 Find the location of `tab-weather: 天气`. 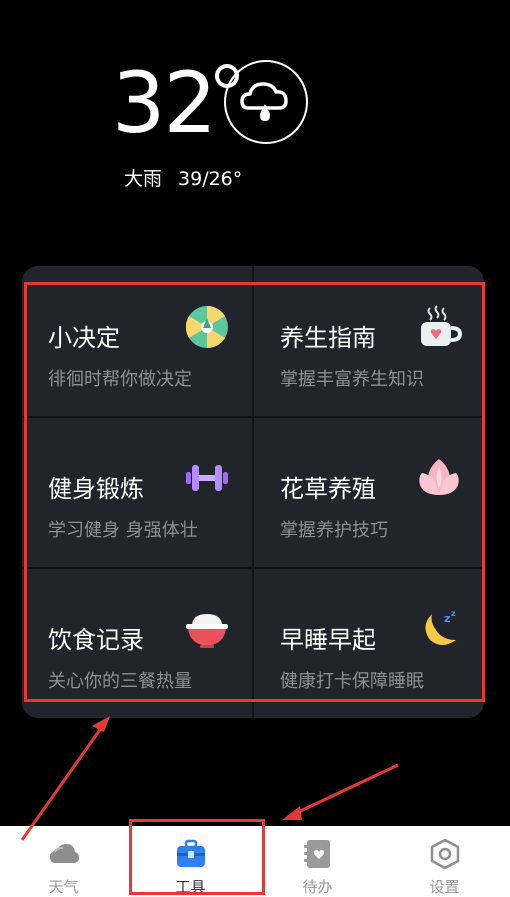

tab-weather: 天气 is located at coordinates (63, 861).